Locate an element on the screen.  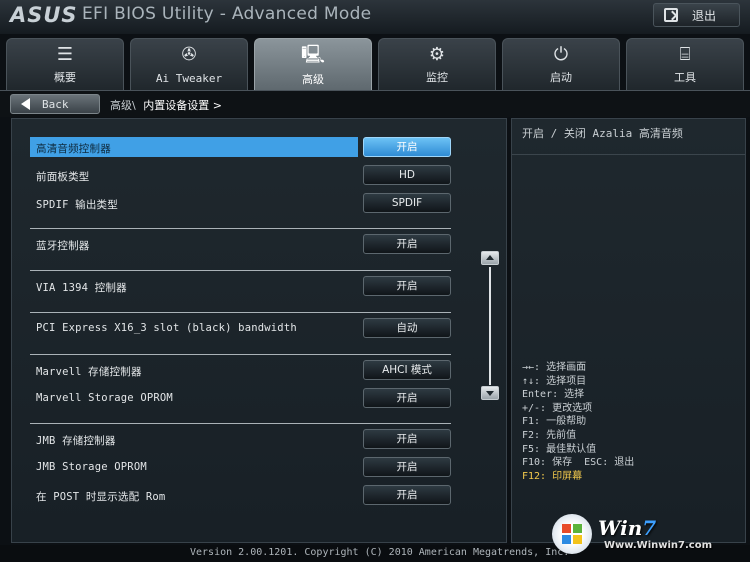
key-hint: F2: 先前值 is located at coordinates (549, 435).